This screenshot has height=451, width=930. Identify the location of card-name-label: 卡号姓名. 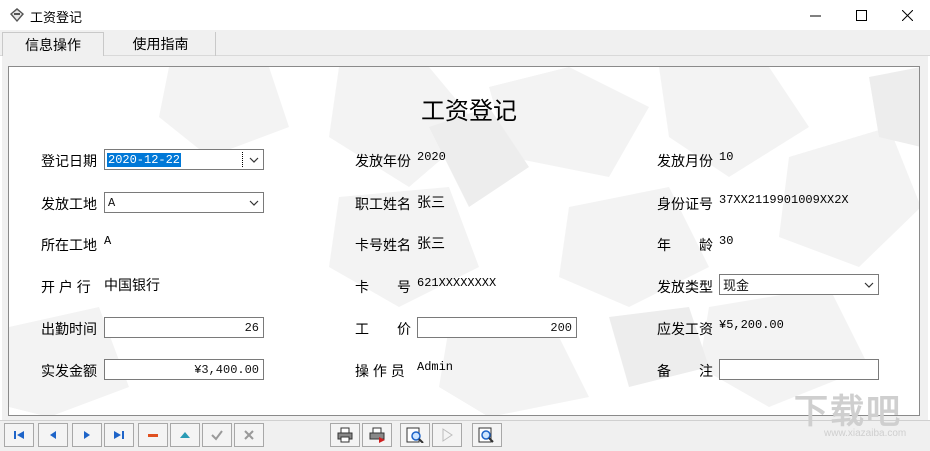
(383, 245).